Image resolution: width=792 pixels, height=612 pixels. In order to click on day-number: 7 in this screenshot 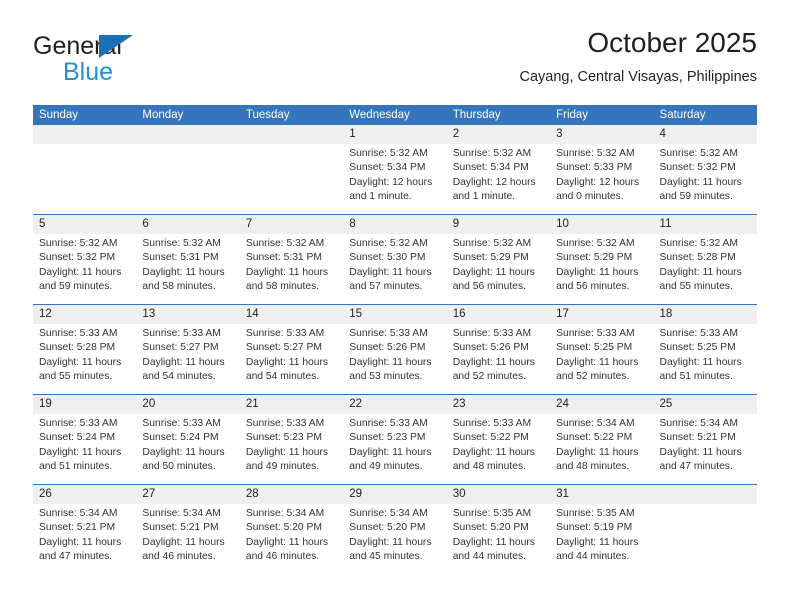, I will do `click(291, 224)`.